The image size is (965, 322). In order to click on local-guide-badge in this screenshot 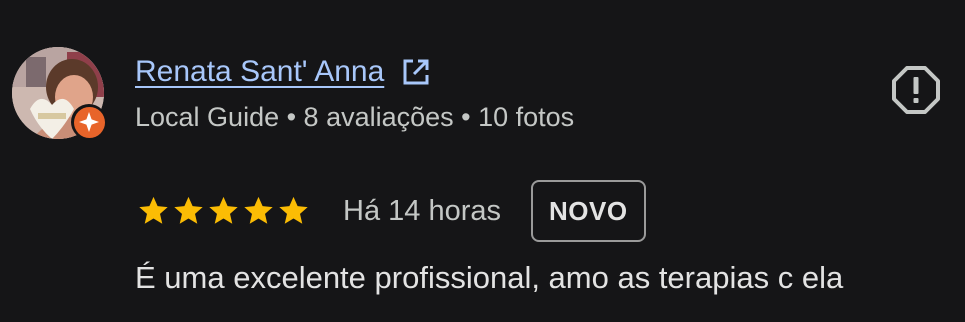, I will do `click(89, 122)`.